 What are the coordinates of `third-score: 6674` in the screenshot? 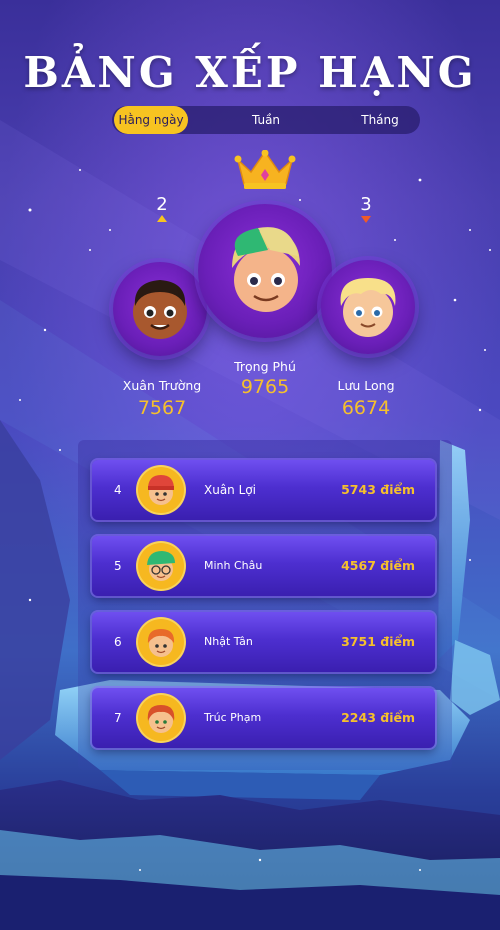 It's located at (366, 408).